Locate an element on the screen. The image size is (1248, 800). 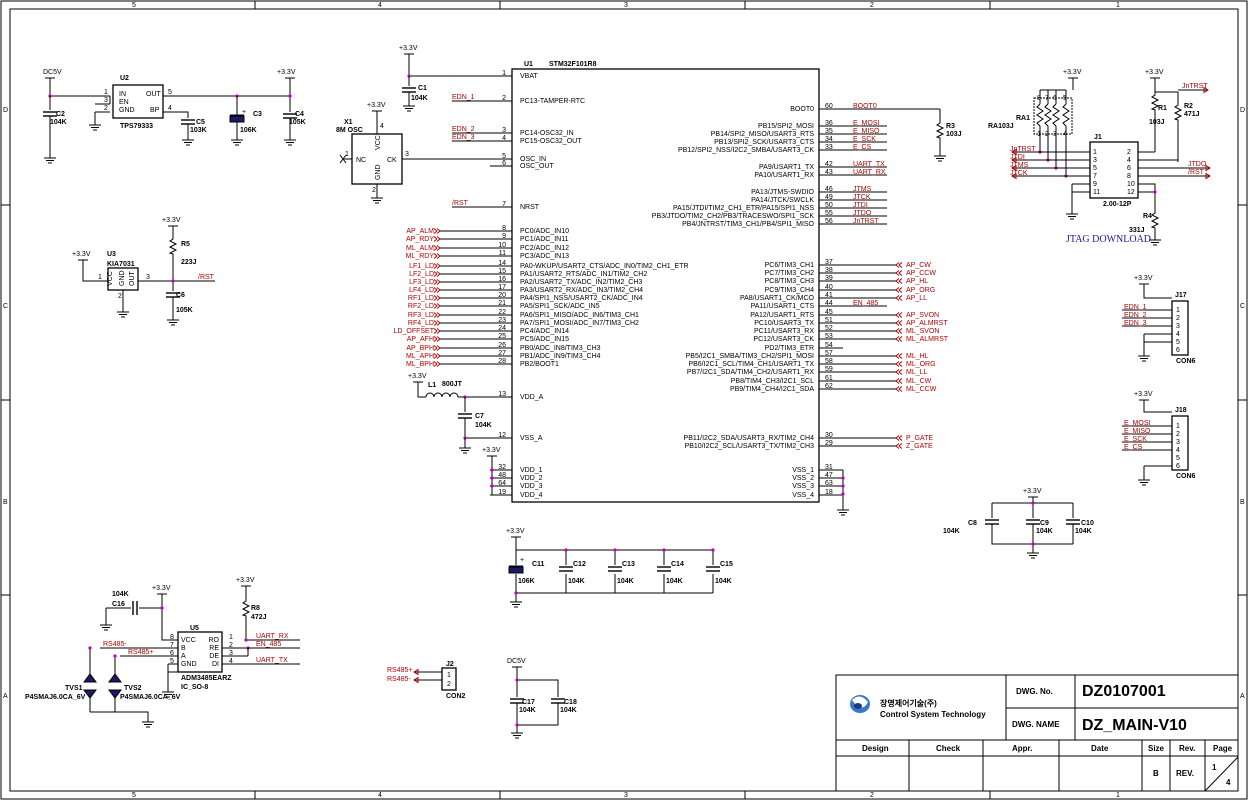
net-label: LF4_LD is located at coordinates (421, 290).